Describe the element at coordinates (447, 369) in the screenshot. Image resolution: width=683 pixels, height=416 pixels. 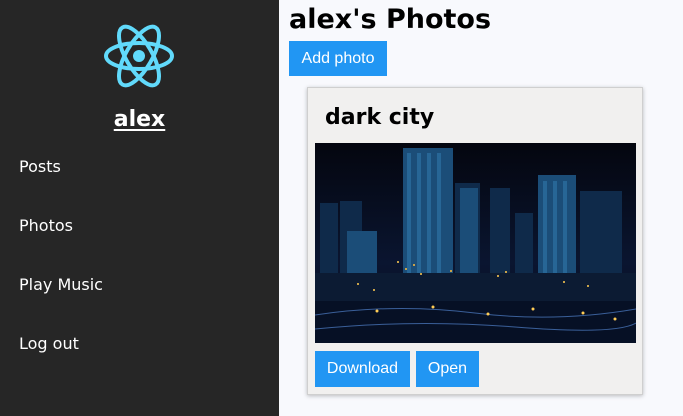
I see `open-button: Open` at that location.